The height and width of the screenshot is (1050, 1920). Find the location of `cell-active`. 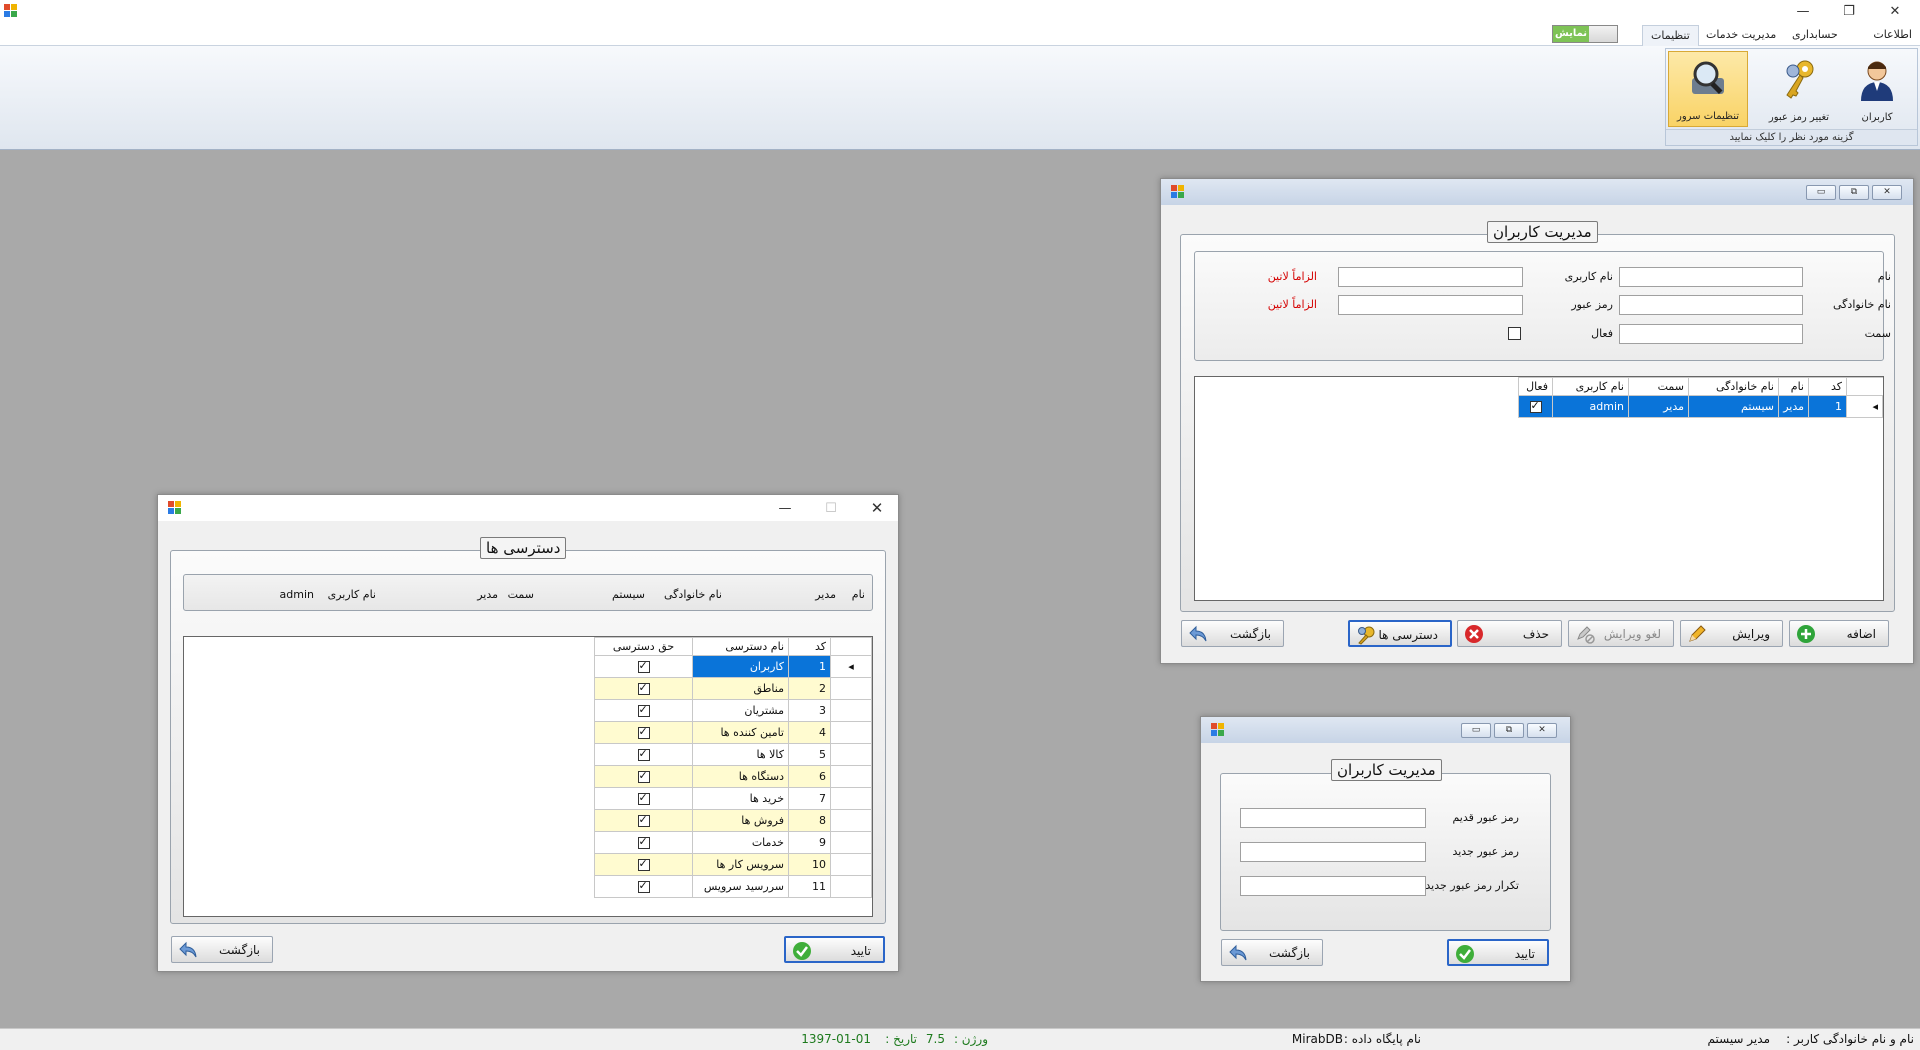

cell-active is located at coordinates (1535, 406).